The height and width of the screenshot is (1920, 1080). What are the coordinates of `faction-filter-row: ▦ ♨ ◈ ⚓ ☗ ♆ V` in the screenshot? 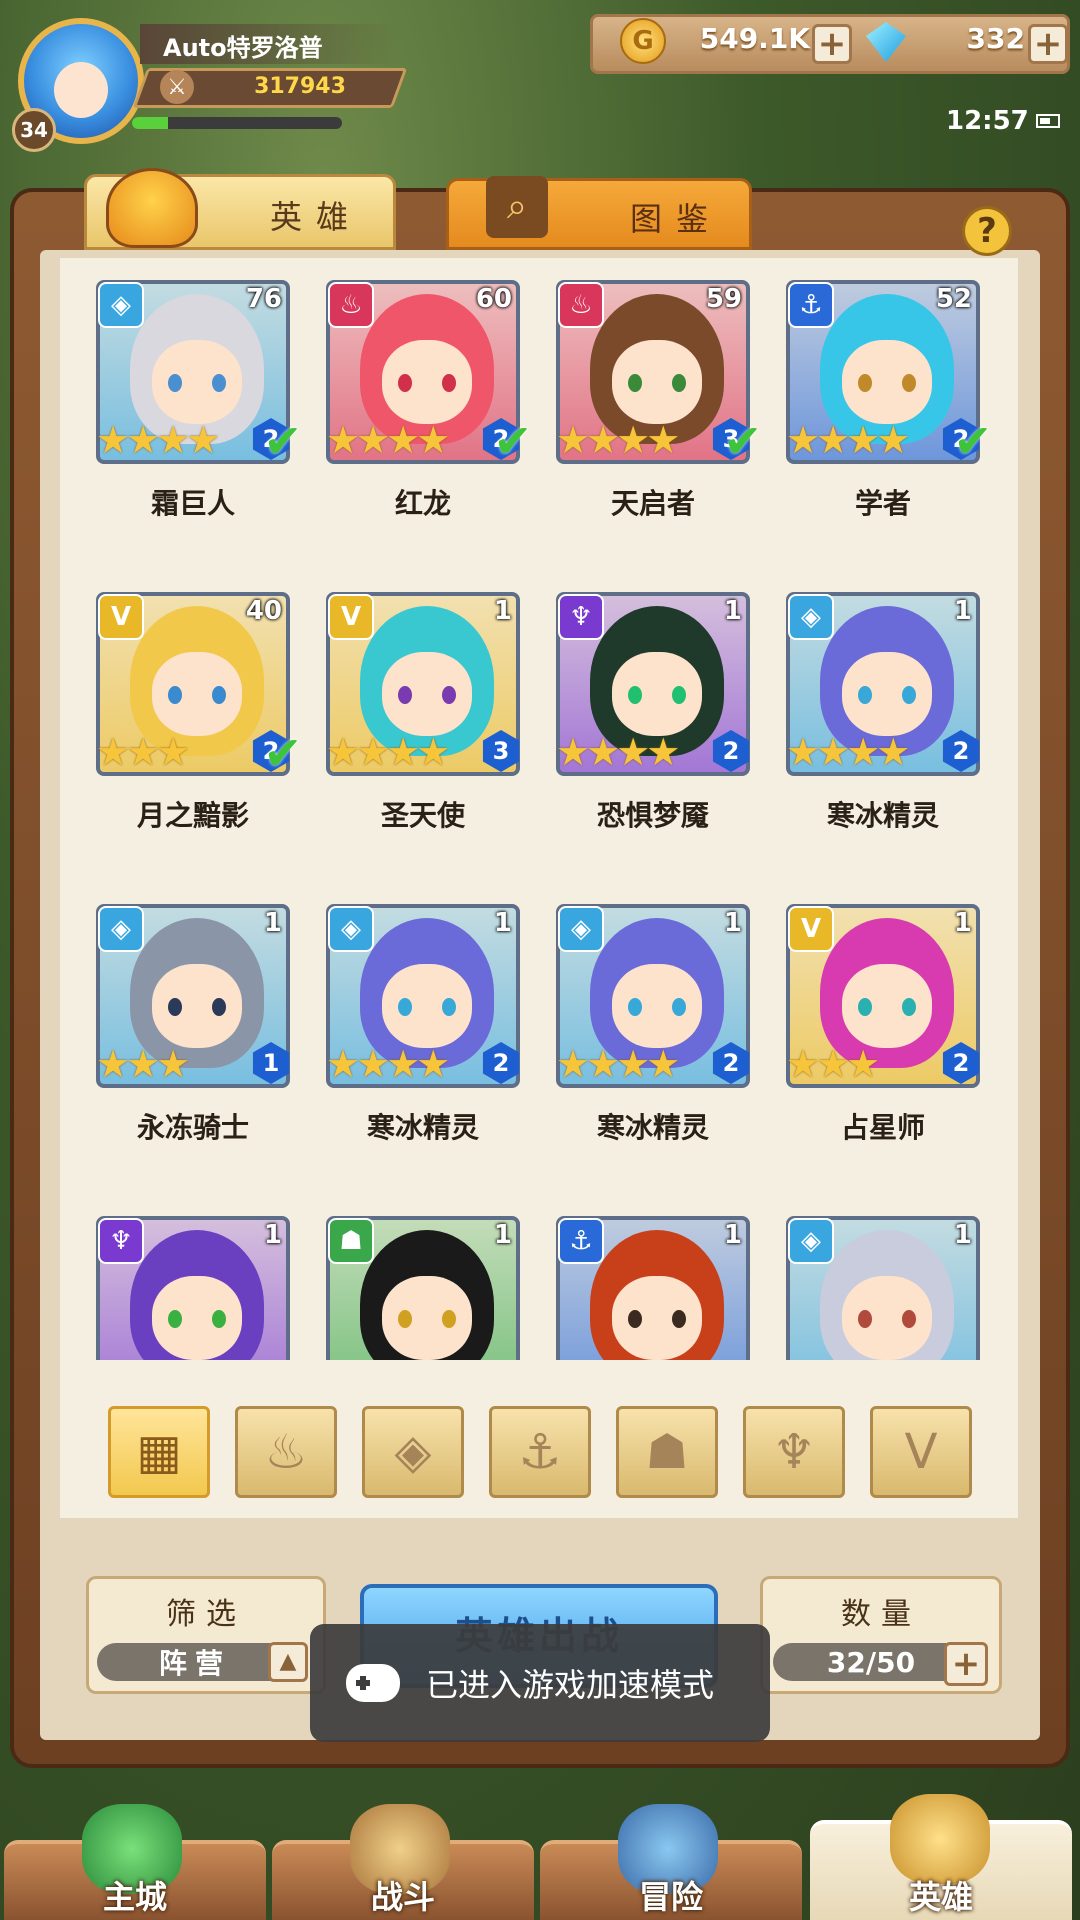 It's located at (543, 1453).